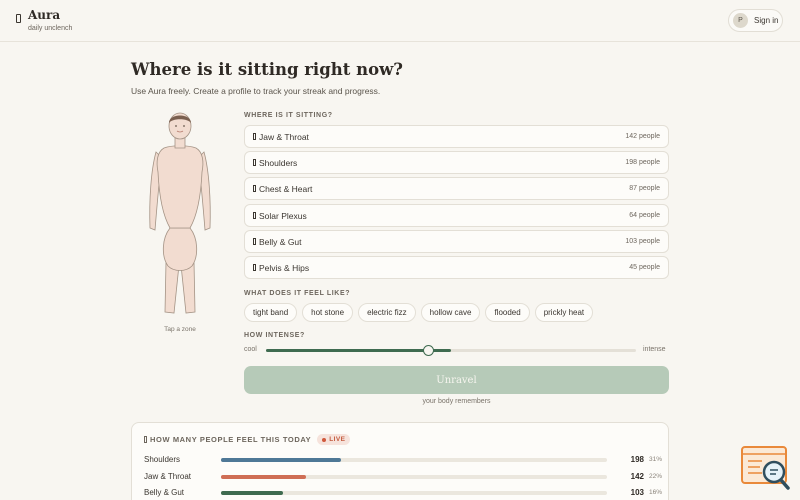  Describe the element at coordinates (250, 349) in the screenshot. I see `intensity-min-label: cool` at that location.